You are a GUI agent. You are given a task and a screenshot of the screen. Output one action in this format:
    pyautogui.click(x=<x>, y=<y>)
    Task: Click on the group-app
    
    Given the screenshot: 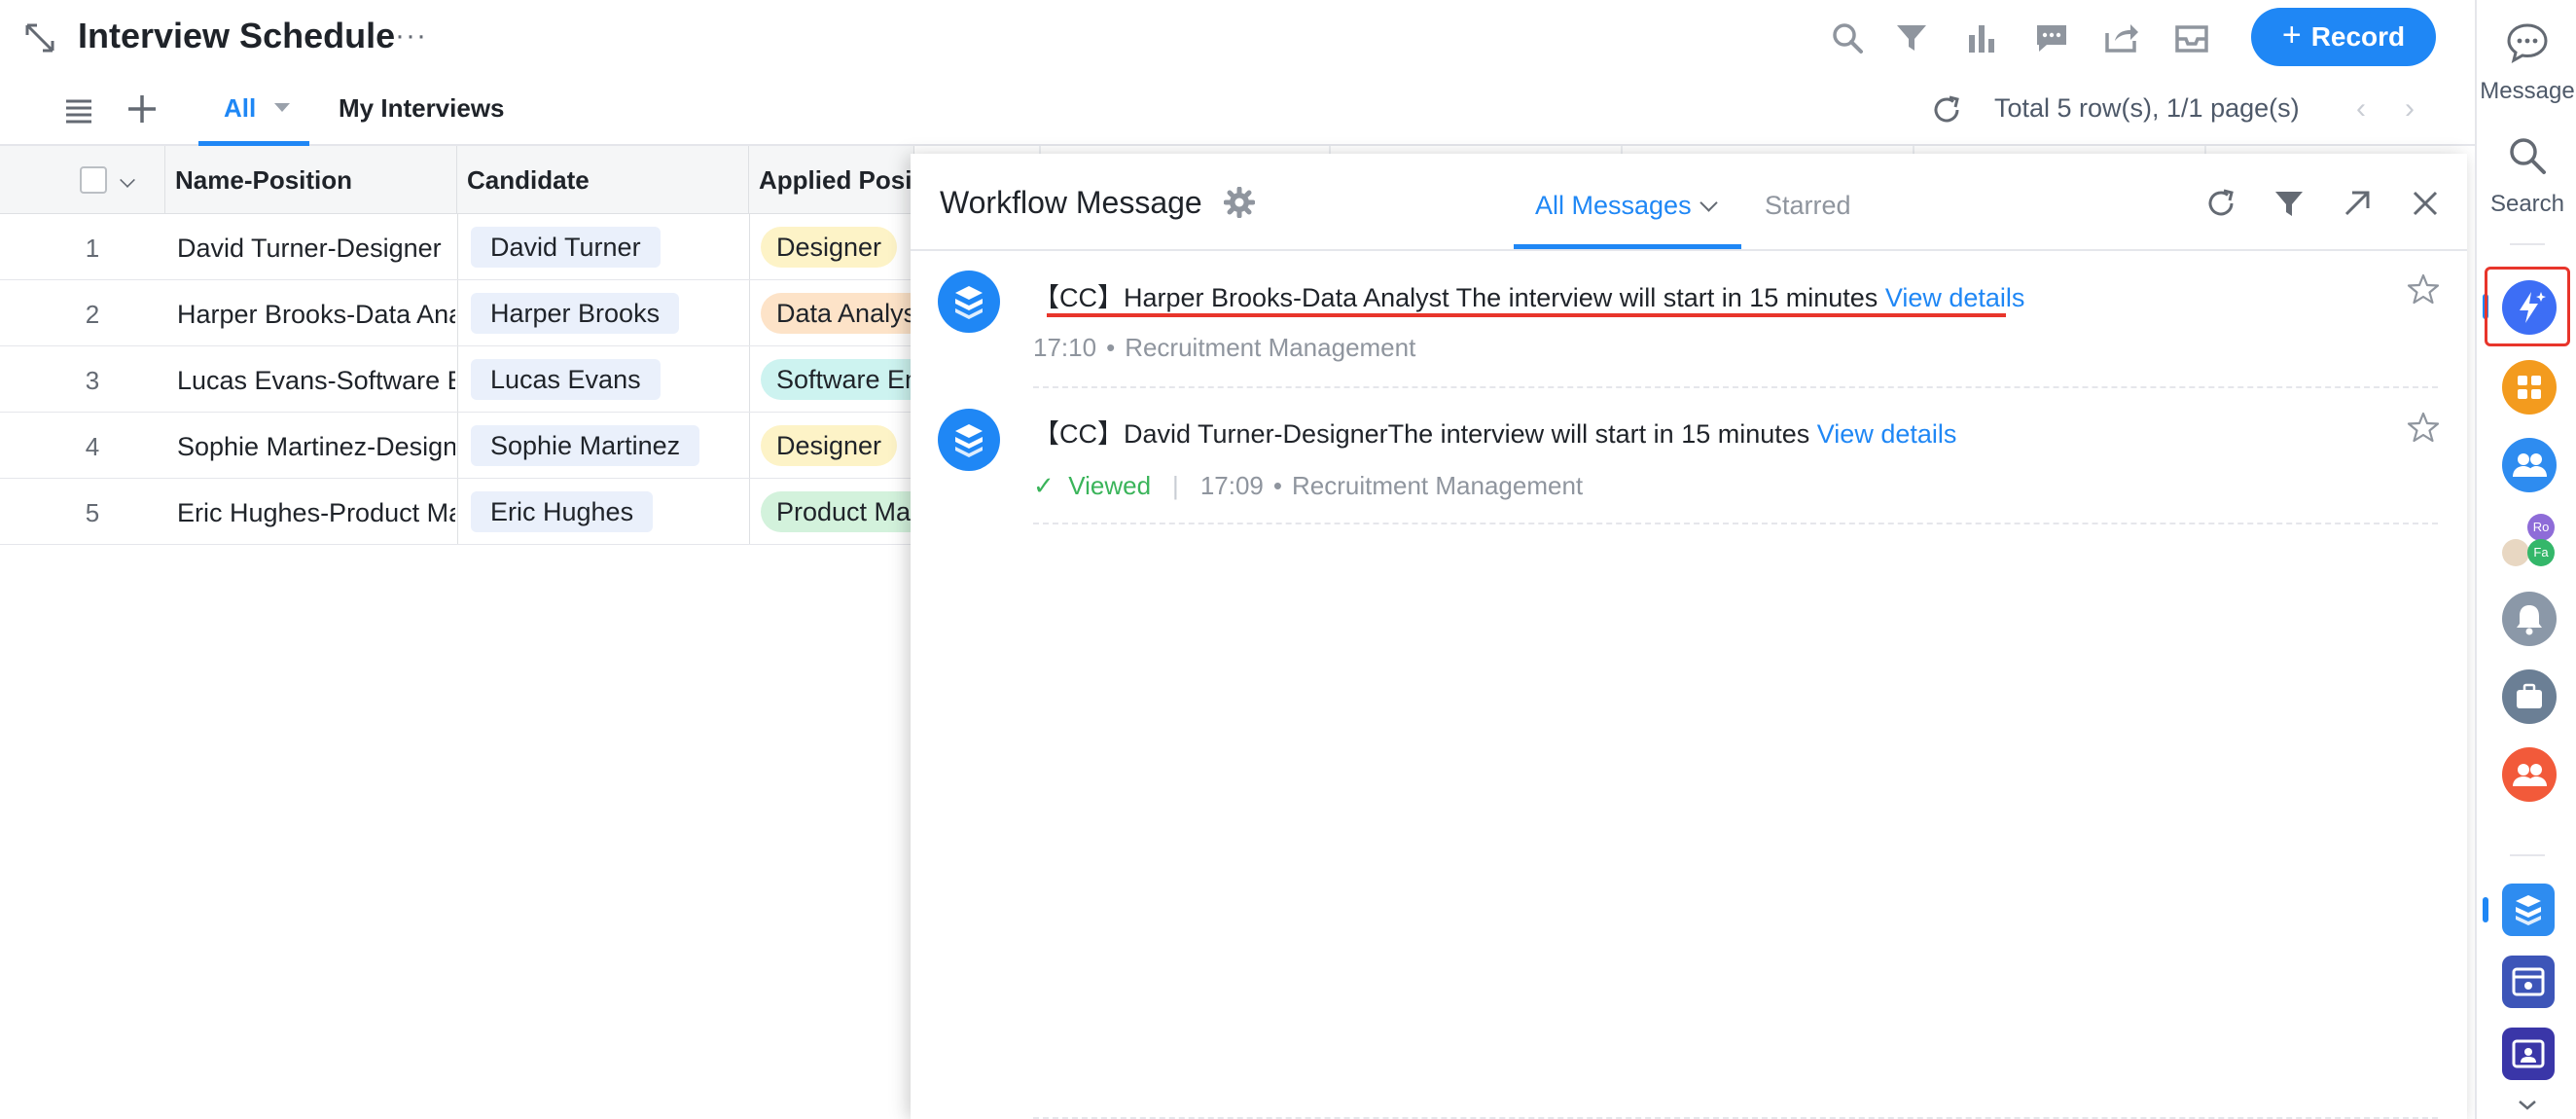 What is the action you would take?
    pyautogui.click(x=2529, y=774)
    